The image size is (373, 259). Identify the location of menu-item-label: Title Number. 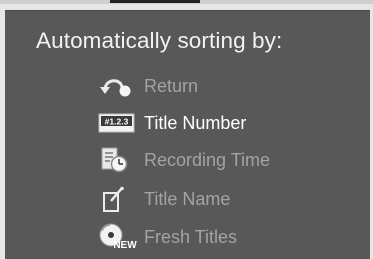
(195, 122).